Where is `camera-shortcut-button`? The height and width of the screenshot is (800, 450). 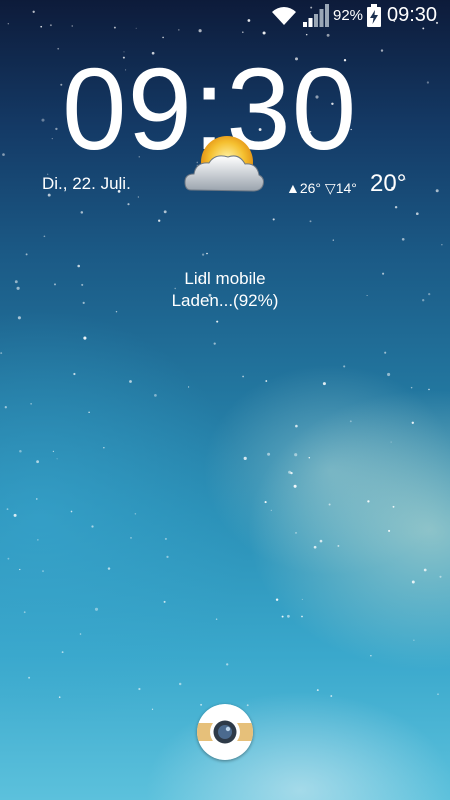 camera-shortcut-button is located at coordinates (225, 732).